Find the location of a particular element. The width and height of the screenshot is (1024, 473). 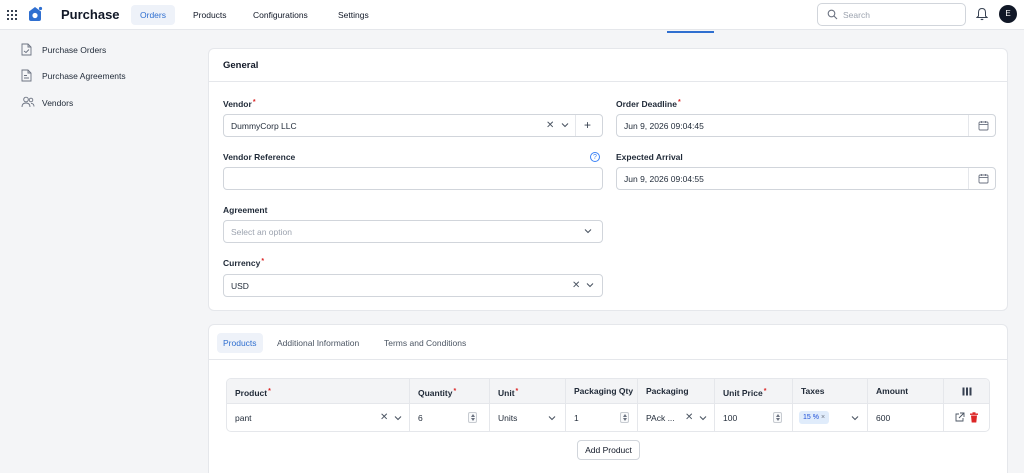

currency-value: USD is located at coordinates (240, 286).